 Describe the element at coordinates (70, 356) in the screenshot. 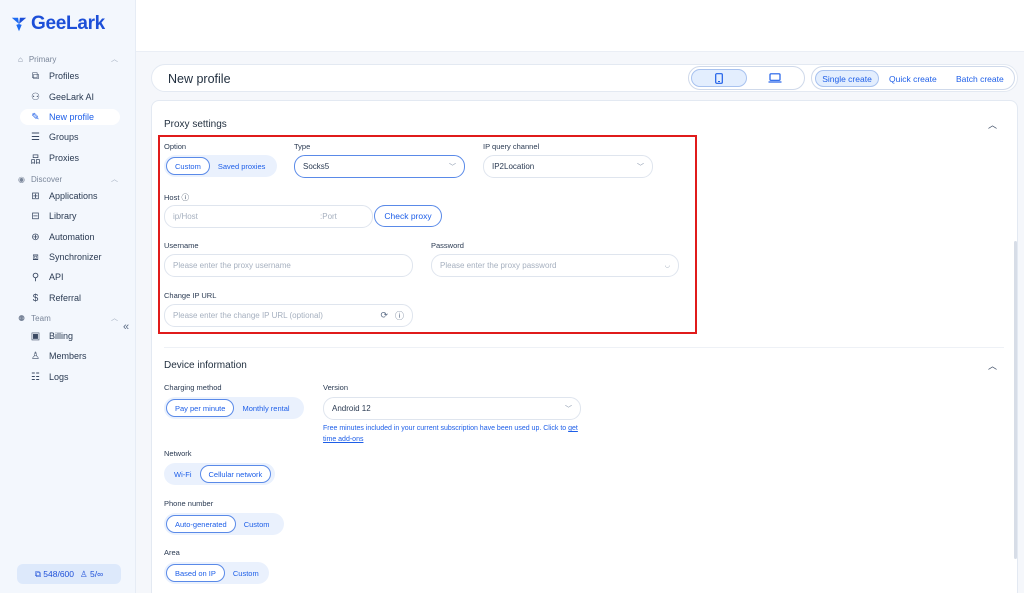

I see `sidebar-item-members: ♙ Members` at that location.